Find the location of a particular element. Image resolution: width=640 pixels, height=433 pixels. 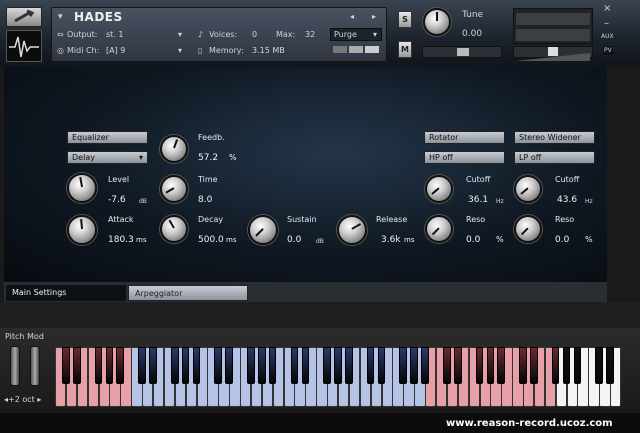

hp-reso-knob is located at coordinates (439, 229).